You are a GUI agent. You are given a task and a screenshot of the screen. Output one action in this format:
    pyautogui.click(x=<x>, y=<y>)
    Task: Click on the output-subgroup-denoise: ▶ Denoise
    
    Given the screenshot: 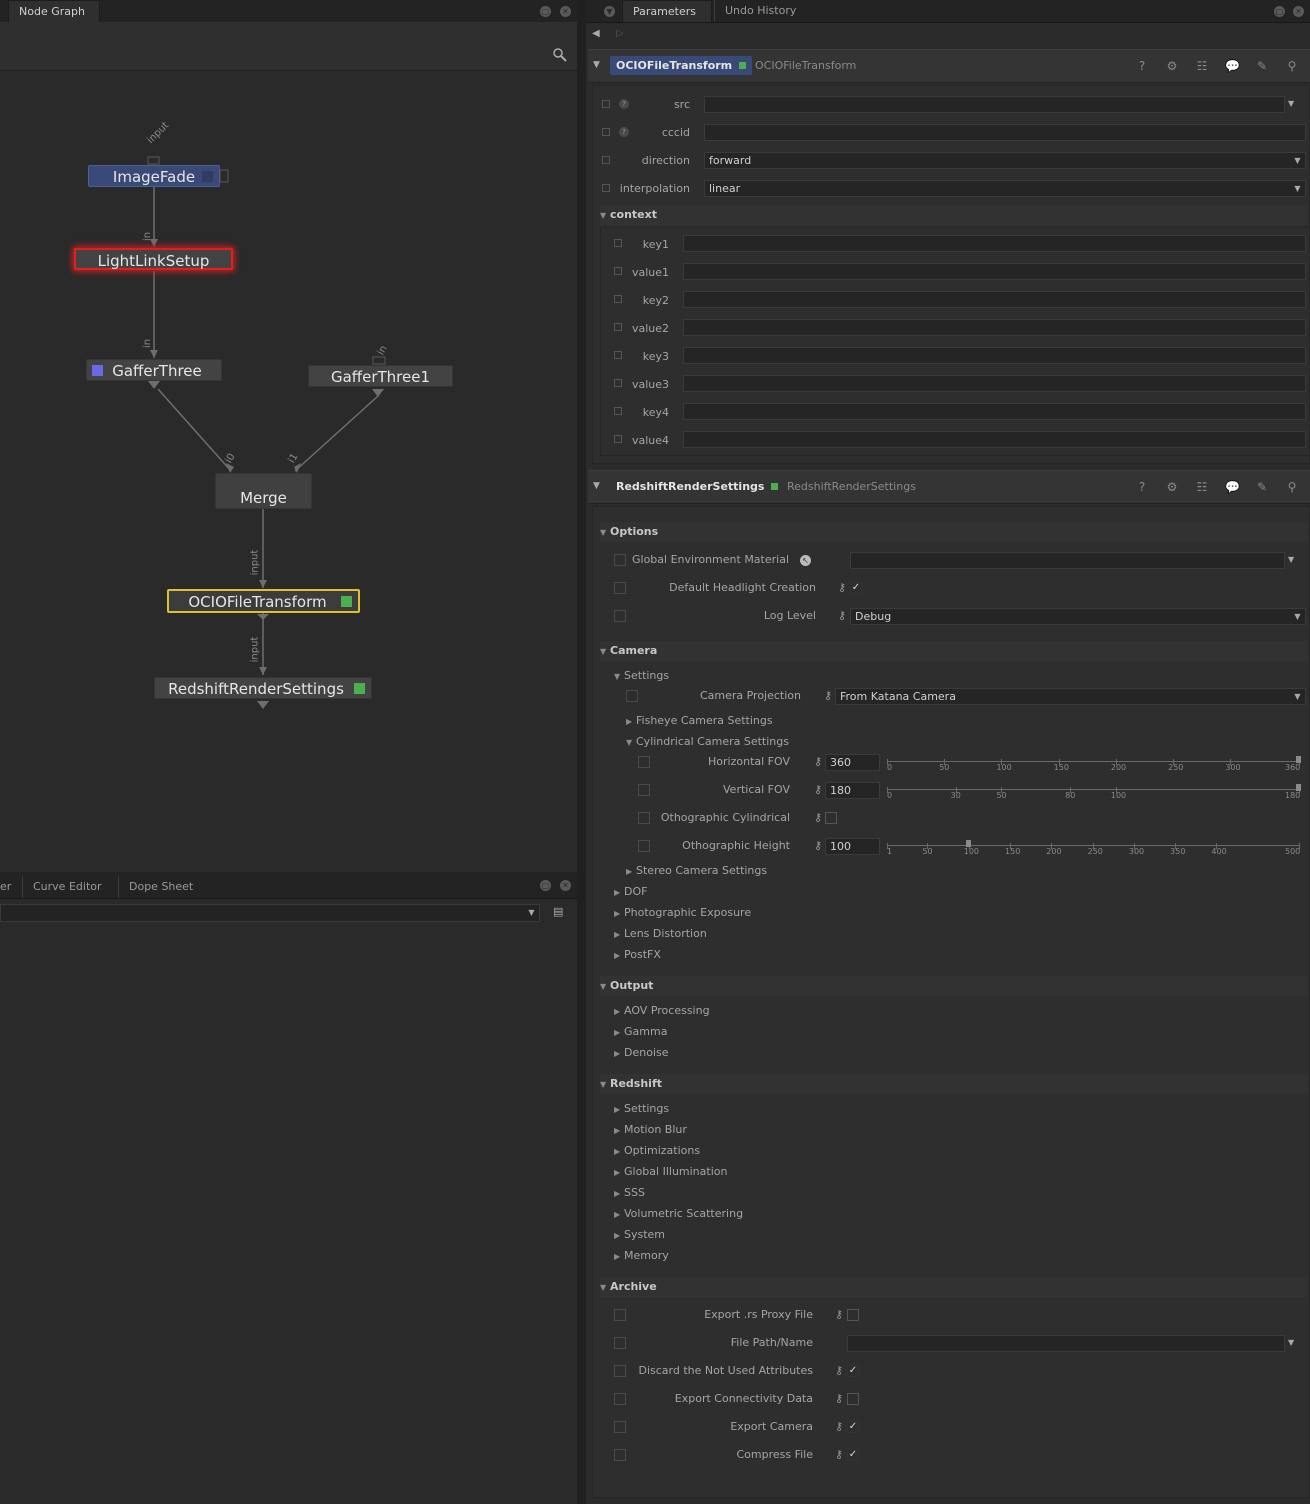 What is the action you would take?
    pyautogui.click(x=641, y=1053)
    